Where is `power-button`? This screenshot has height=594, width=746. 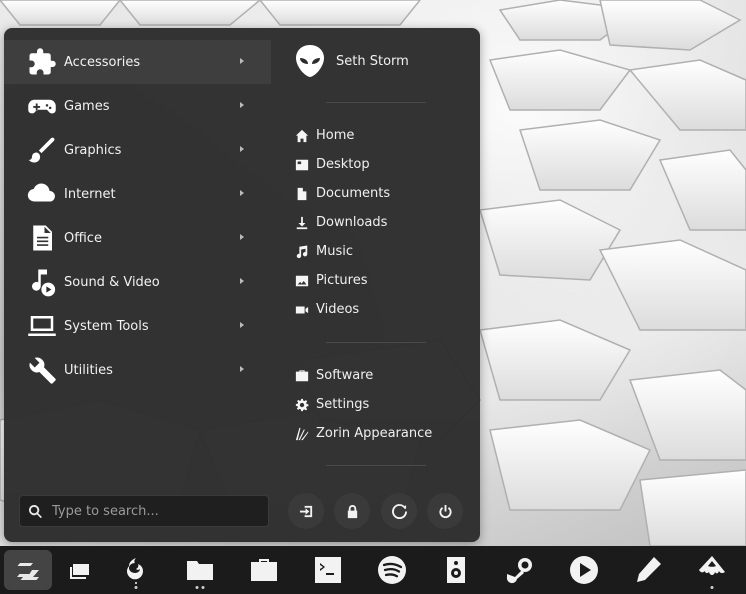 power-button is located at coordinates (445, 511).